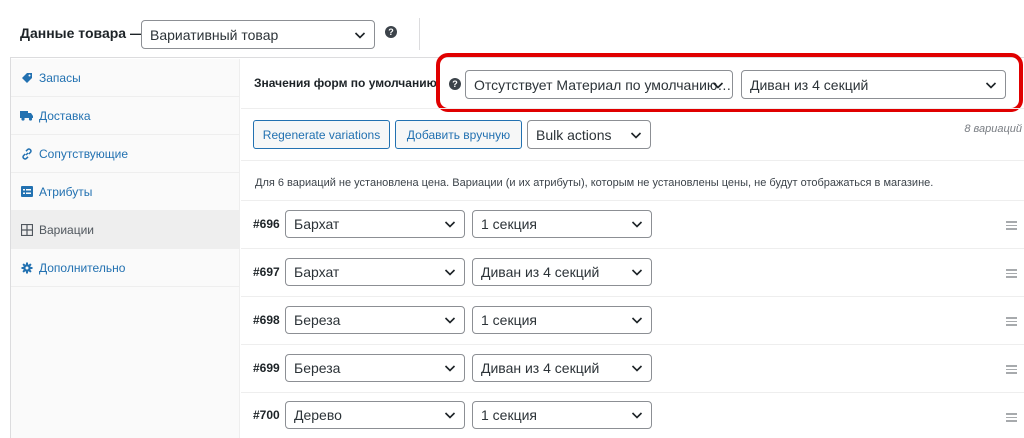  Describe the element at coordinates (266, 415) in the screenshot. I see `variation-id: #700` at that location.